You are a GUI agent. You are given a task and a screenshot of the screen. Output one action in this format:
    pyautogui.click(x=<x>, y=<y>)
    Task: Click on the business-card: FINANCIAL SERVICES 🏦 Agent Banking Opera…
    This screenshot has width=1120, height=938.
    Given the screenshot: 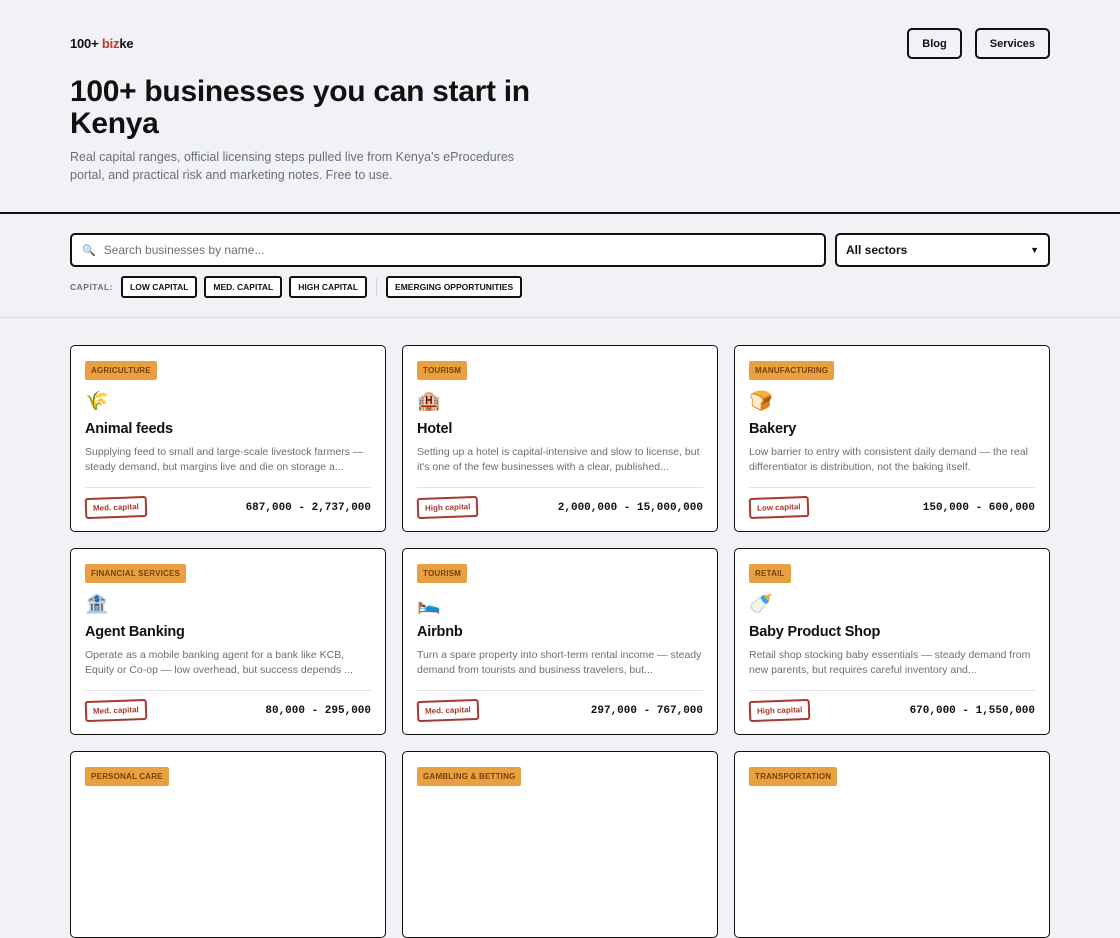 What is the action you would take?
    pyautogui.click(x=228, y=641)
    